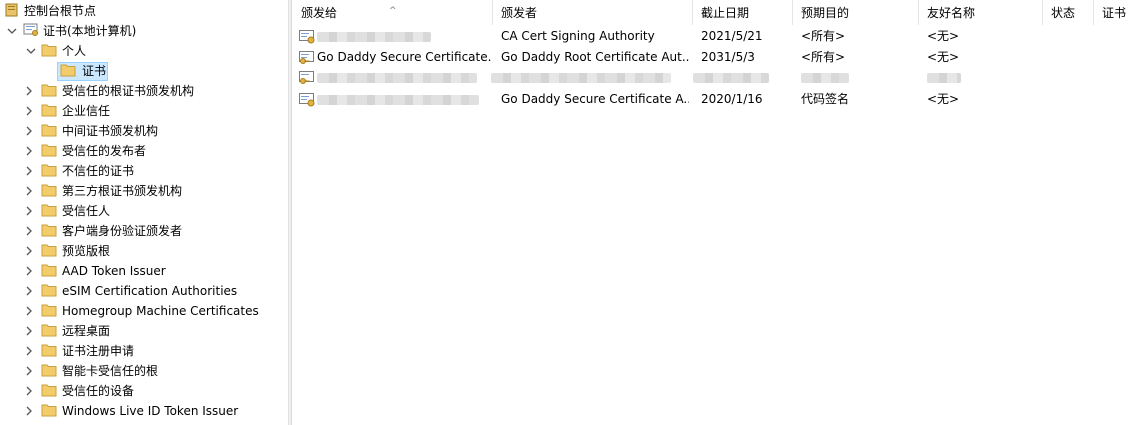  What do you see at coordinates (593, 12) in the screenshot?
I see `column-header-issued-by: 颁发者` at bounding box center [593, 12].